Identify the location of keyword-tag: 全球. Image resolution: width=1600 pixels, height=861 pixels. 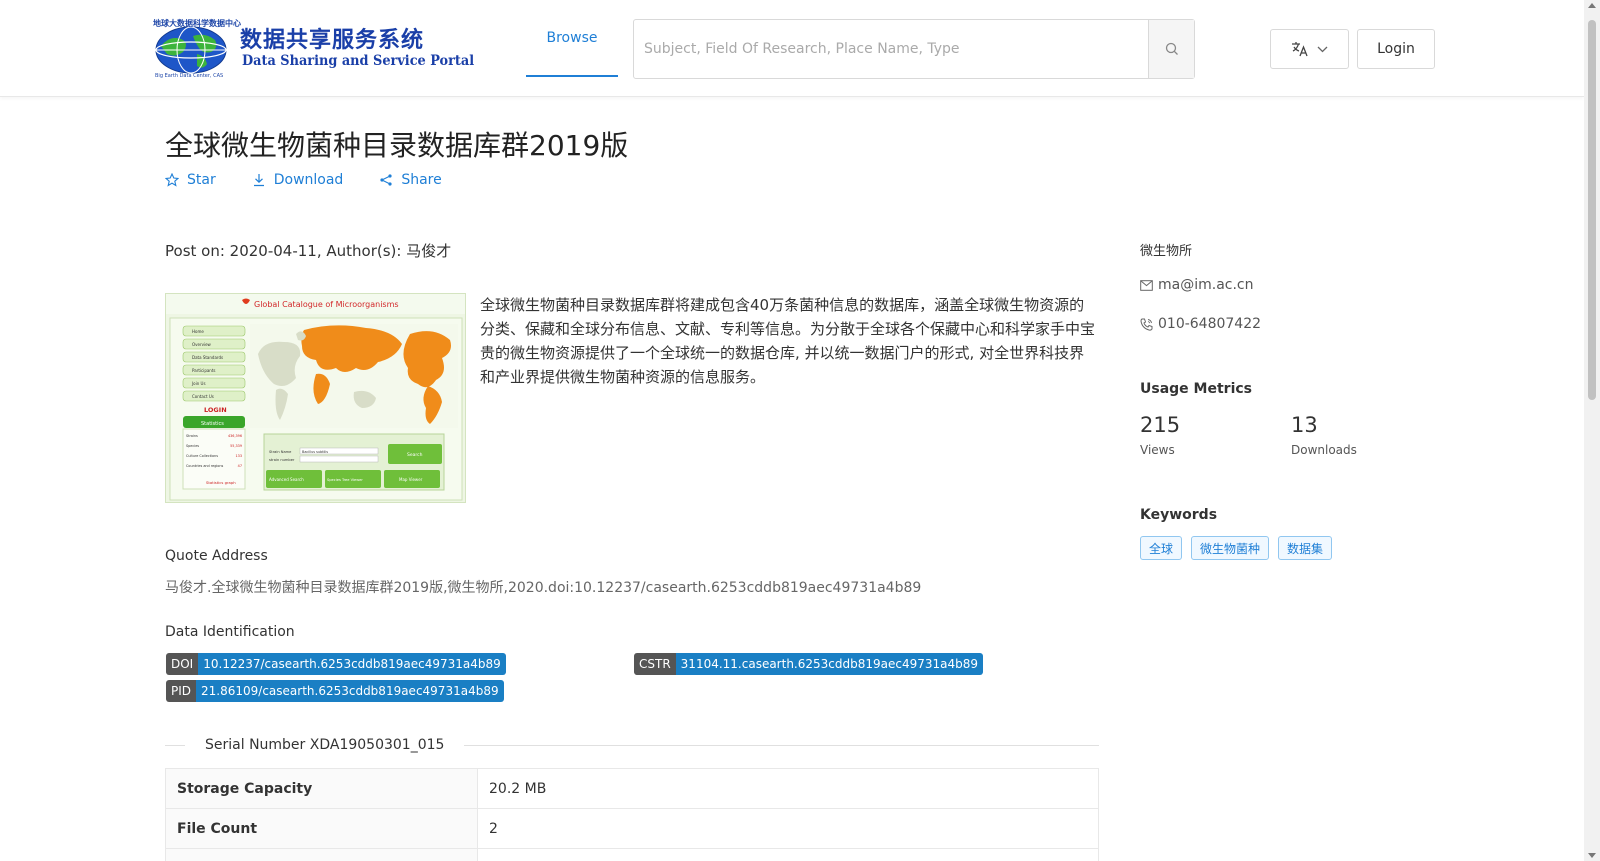
(1161, 548).